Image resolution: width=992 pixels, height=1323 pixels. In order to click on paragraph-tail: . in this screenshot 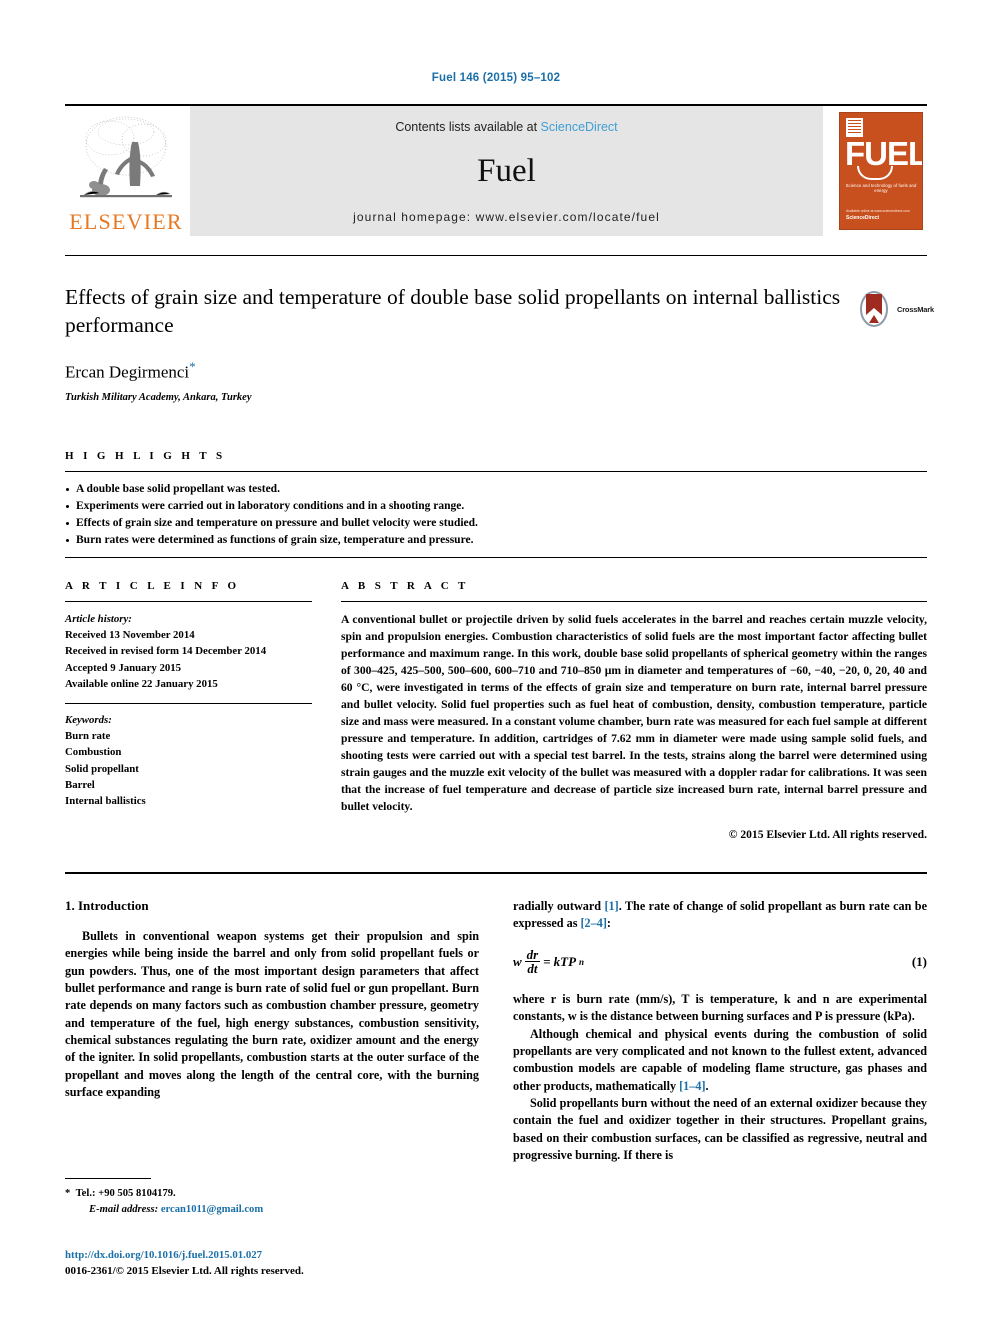, I will do `click(707, 1085)`.